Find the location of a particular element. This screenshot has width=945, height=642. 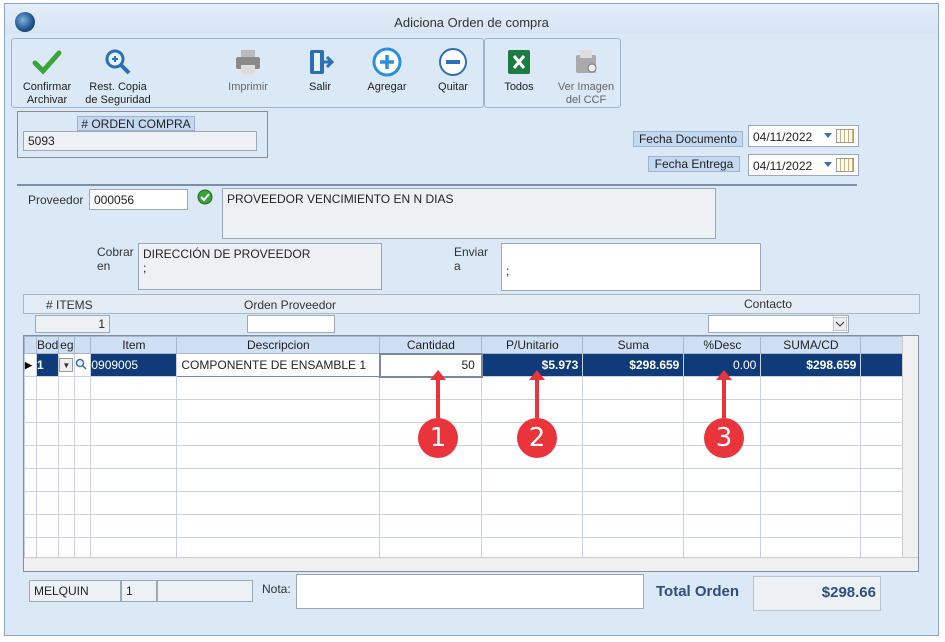

callout-badge-1: 1 is located at coordinates (438, 438).